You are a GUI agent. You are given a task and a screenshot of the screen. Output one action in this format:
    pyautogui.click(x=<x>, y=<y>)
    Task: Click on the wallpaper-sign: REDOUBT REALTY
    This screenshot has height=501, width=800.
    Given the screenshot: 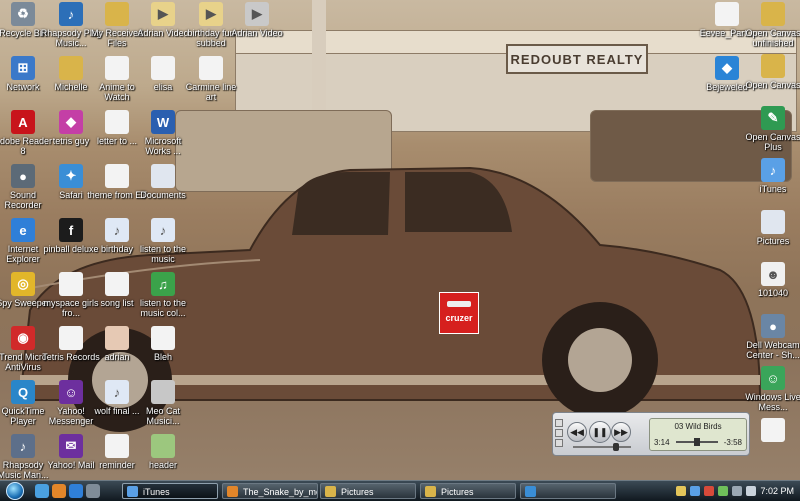 What is the action you would take?
    pyautogui.click(x=577, y=59)
    